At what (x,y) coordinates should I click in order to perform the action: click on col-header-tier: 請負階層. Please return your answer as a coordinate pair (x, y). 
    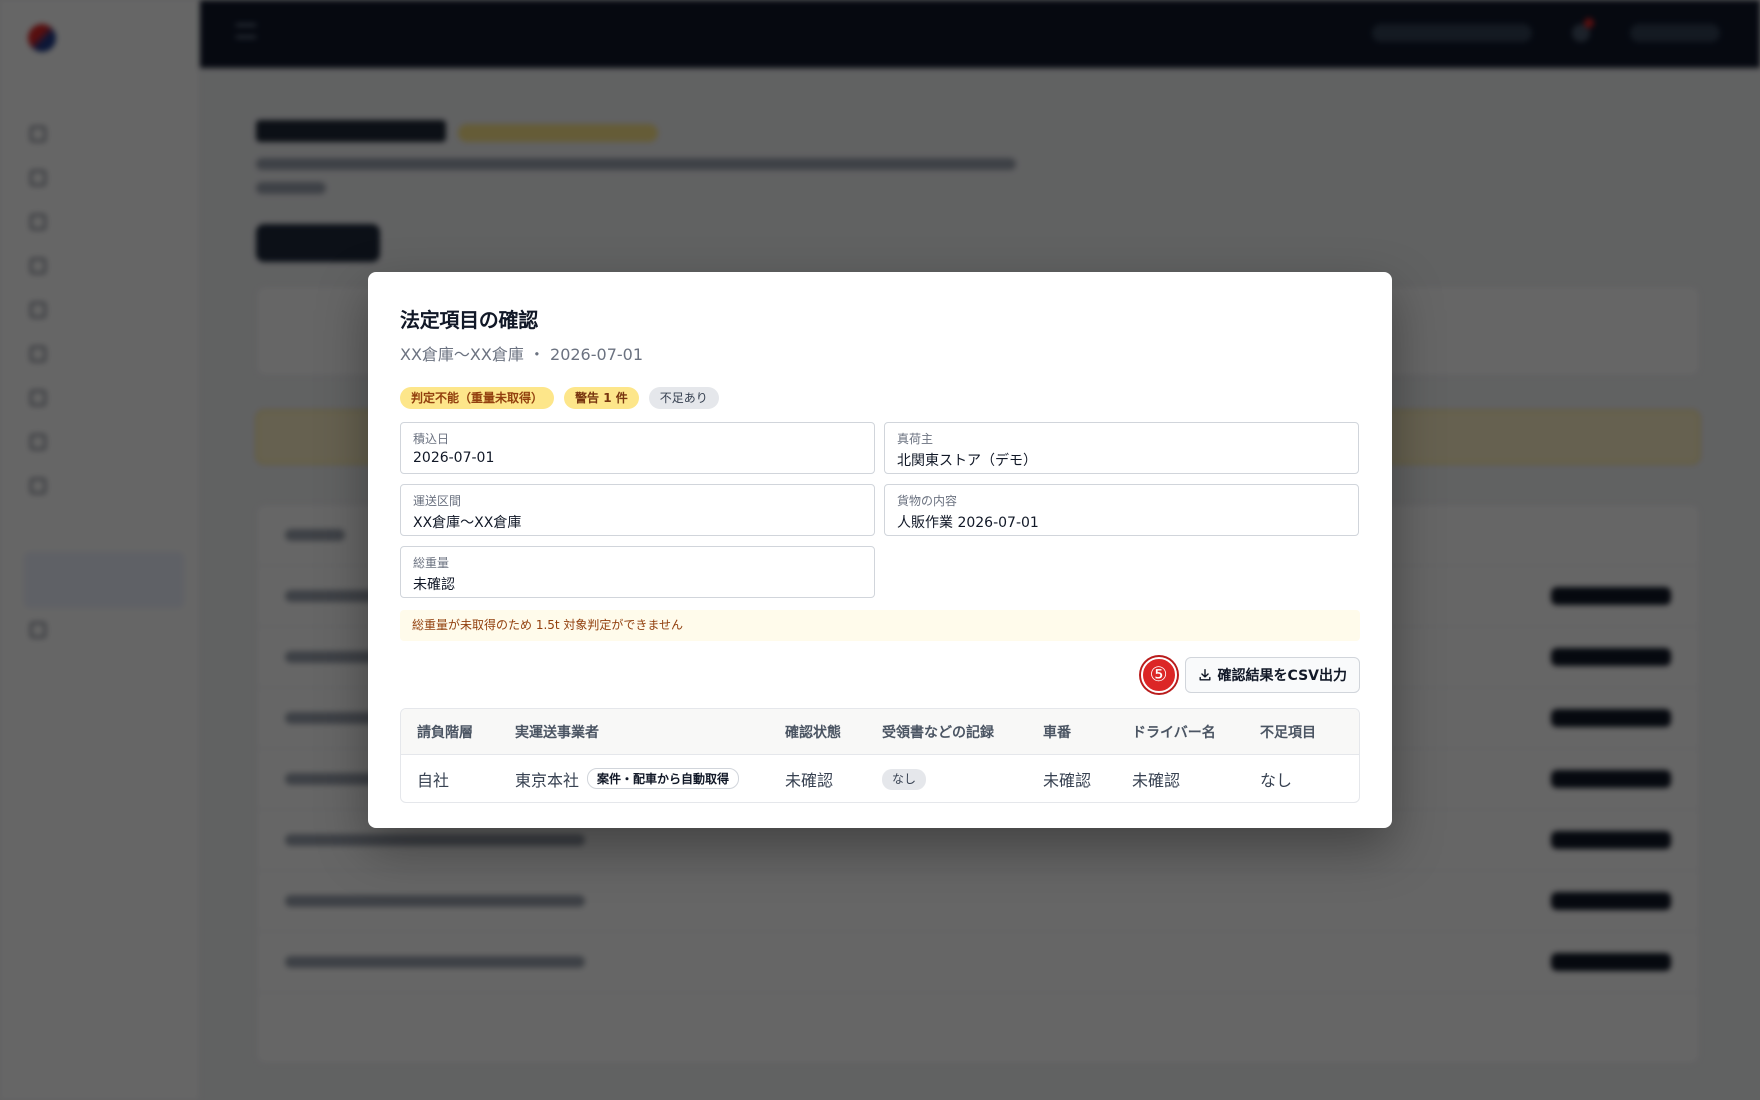
    Looking at the image, I should click on (445, 732).